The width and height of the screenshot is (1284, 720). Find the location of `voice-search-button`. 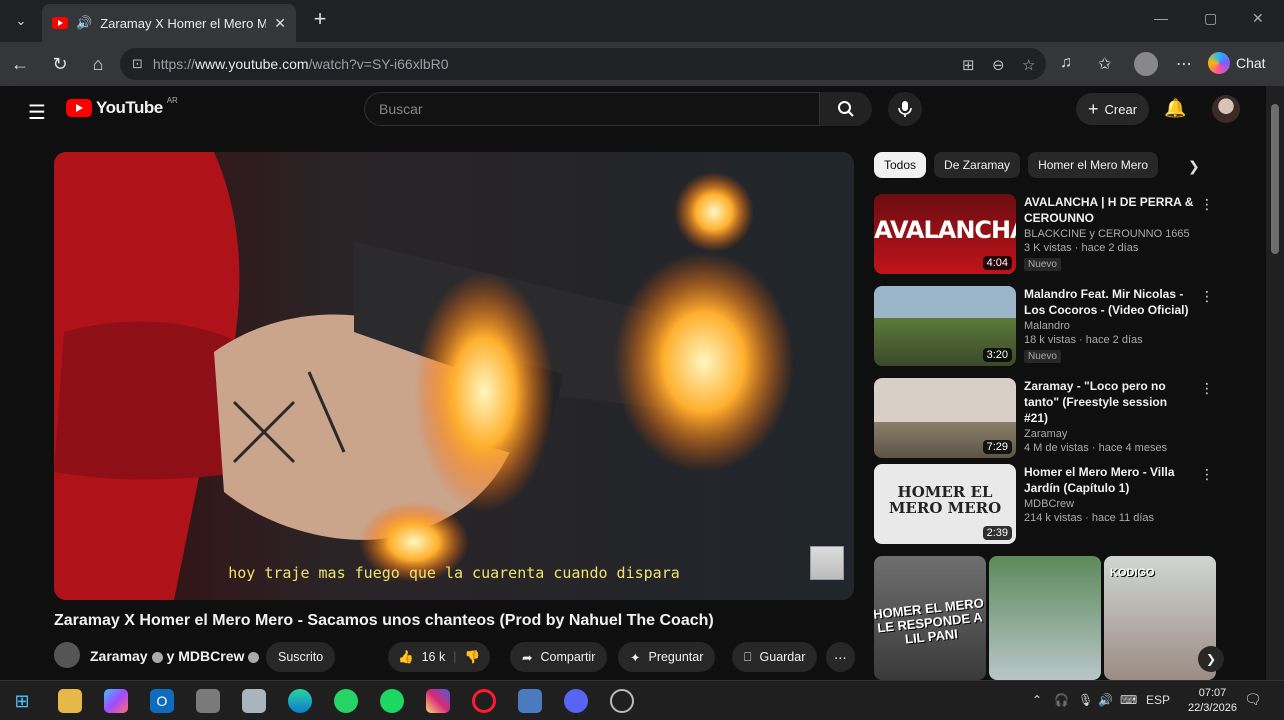

voice-search-button is located at coordinates (905, 109).